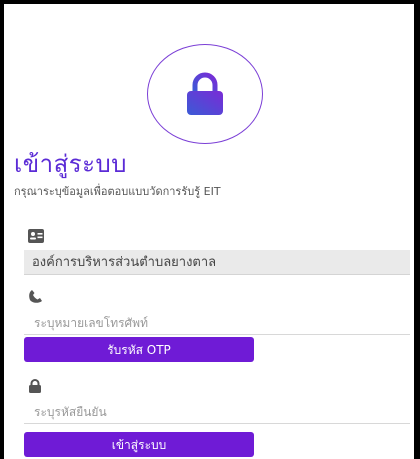 Image resolution: width=420 pixels, height=459 pixels. I want to click on phone-icon, so click(36, 298).